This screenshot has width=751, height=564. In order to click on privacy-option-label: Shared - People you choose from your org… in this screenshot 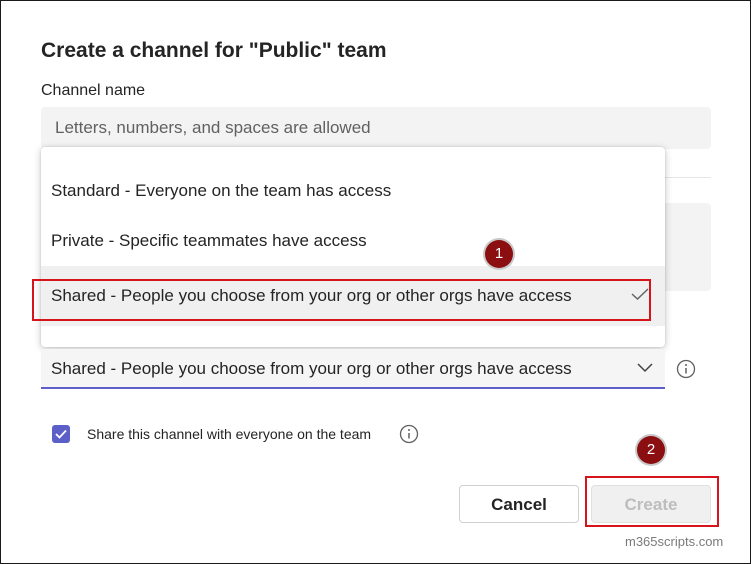, I will do `click(311, 295)`.